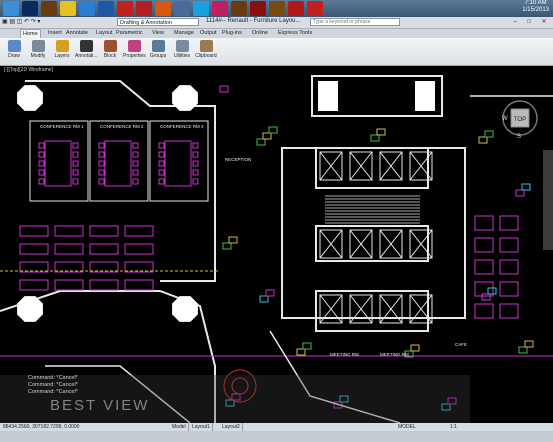 The width and height of the screenshot is (553, 442). What do you see at coordinates (129, 33) in the screenshot?
I see `tab-parametric: Parametric` at bounding box center [129, 33].